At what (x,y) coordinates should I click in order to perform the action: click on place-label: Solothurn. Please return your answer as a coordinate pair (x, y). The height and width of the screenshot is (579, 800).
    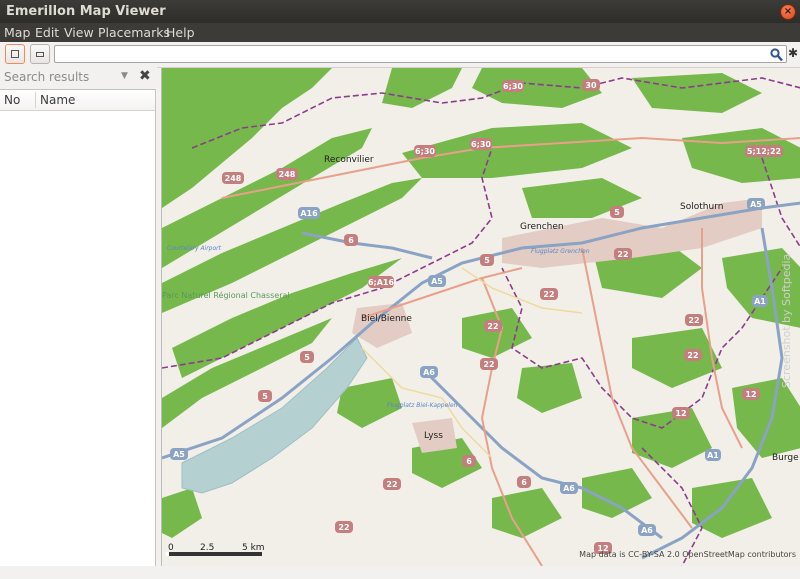
    Looking at the image, I should click on (701, 207).